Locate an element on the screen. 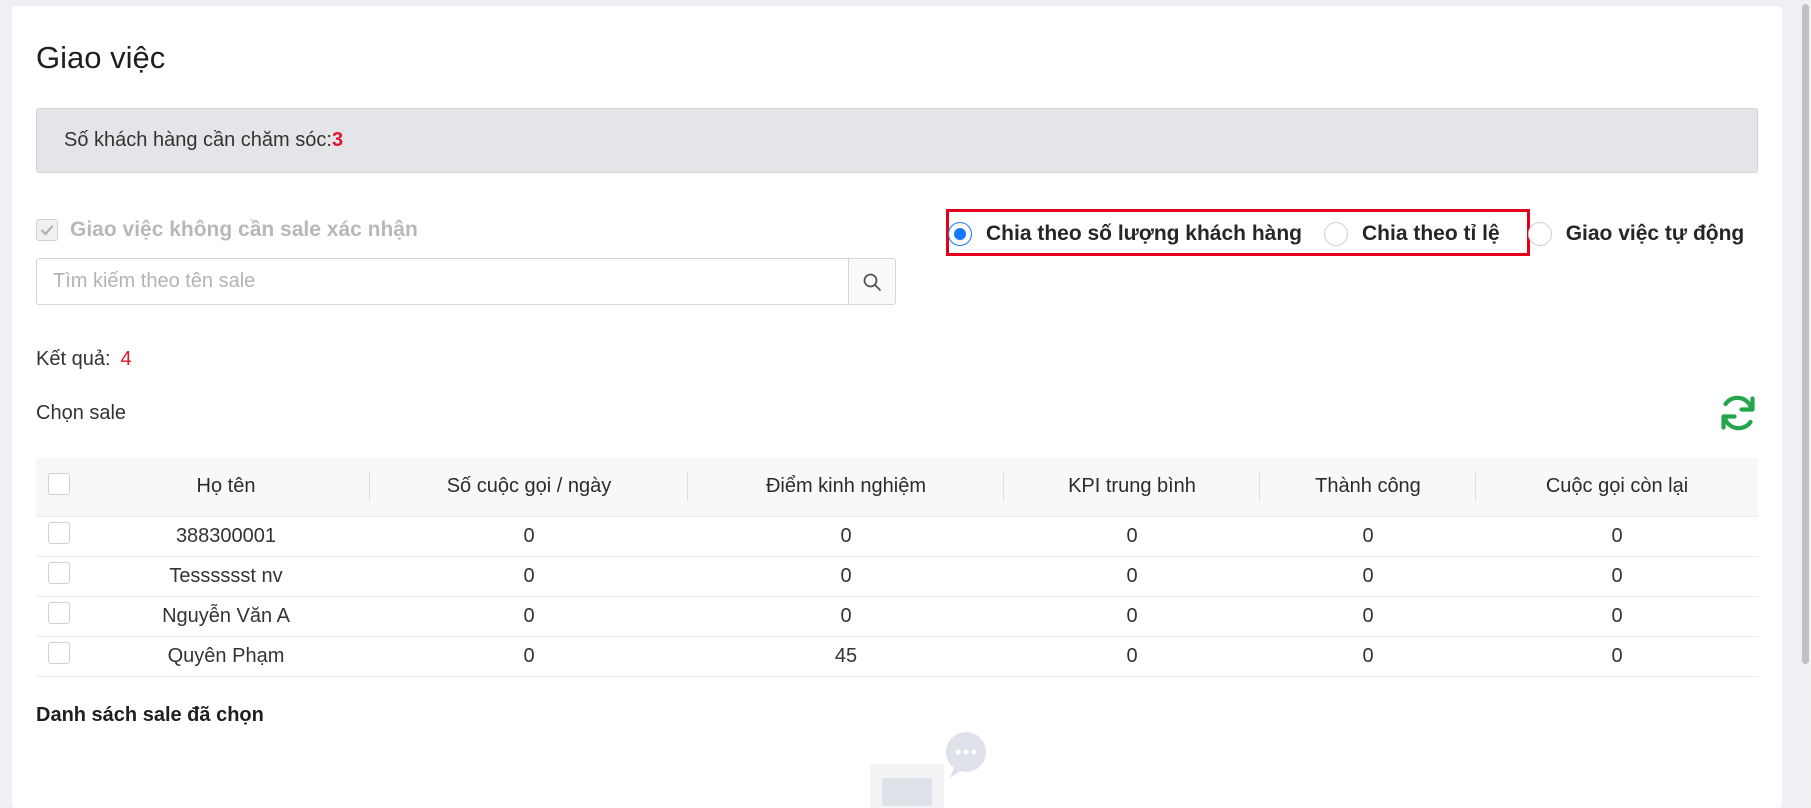 The image size is (1811, 808). header-calls-per-day: Số cuộc gọi / ngày is located at coordinates (529, 487).